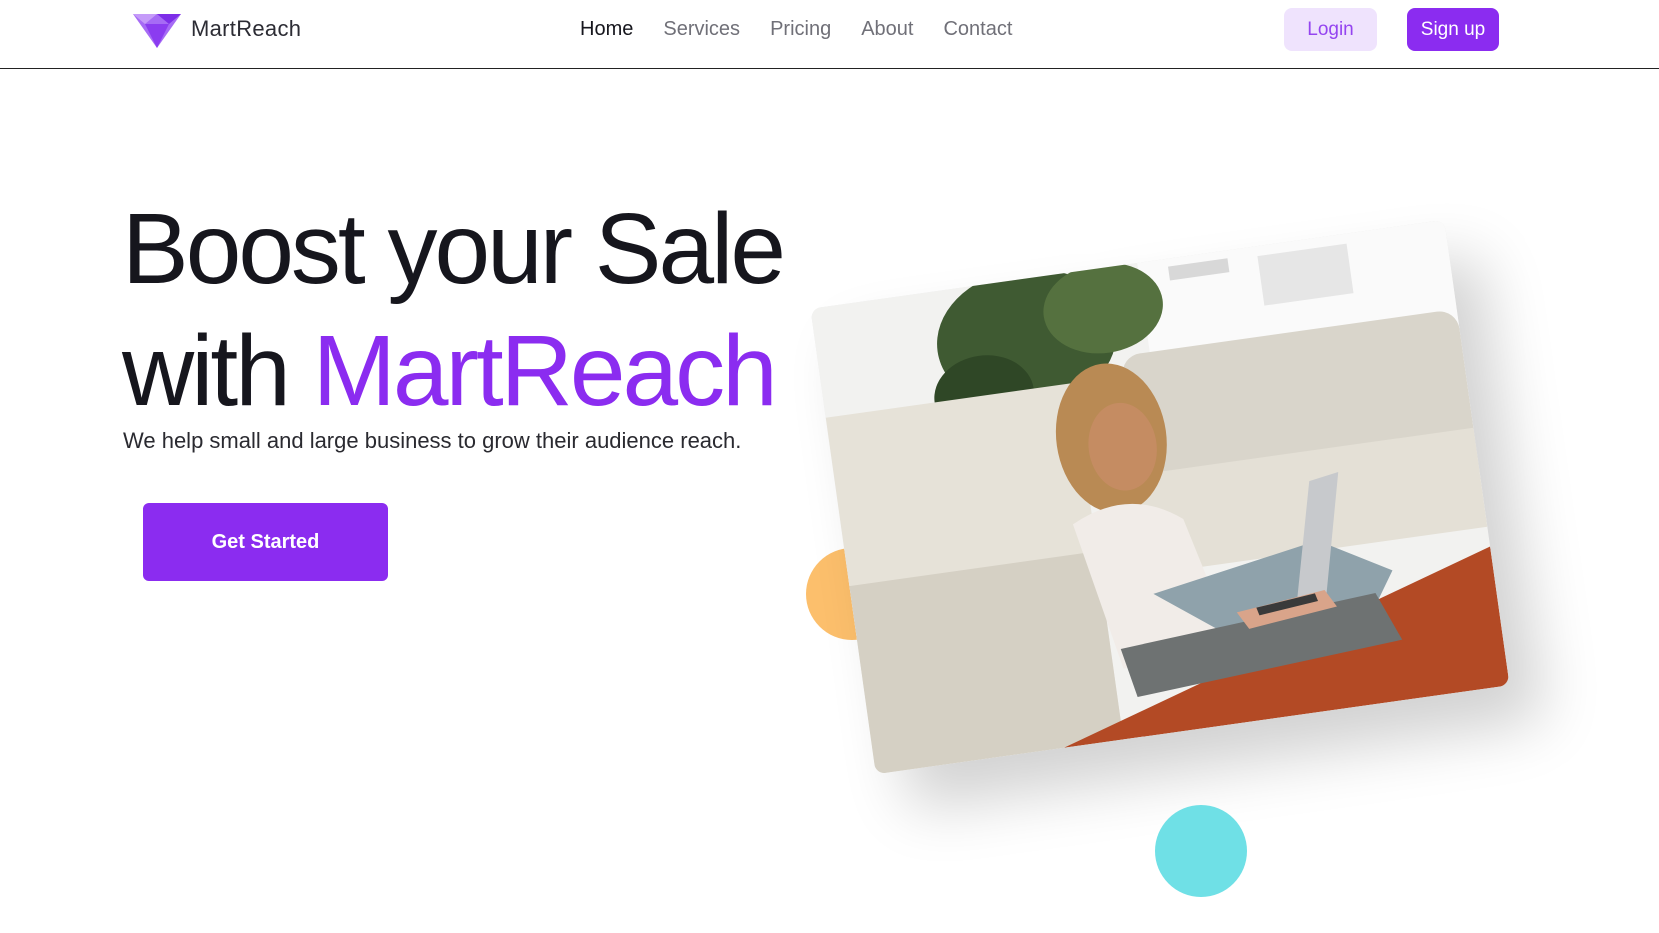 The height and width of the screenshot is (933, 1659). Describe the element at coordinates (246, 28) in the screenshot. I see `brand-name: MartReach` at that location.